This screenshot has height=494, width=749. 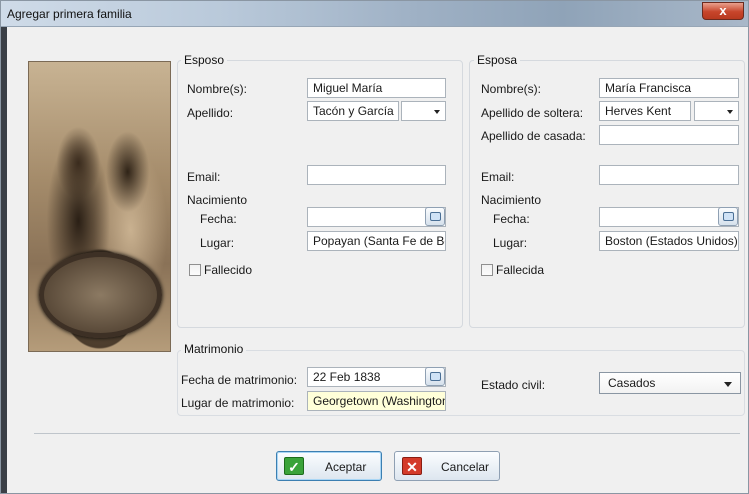 What do you see at coordinates (510, 243) in the screenshot?
I see `esposa-lugar-label: Lugar:` at bounding box center [510, 243].